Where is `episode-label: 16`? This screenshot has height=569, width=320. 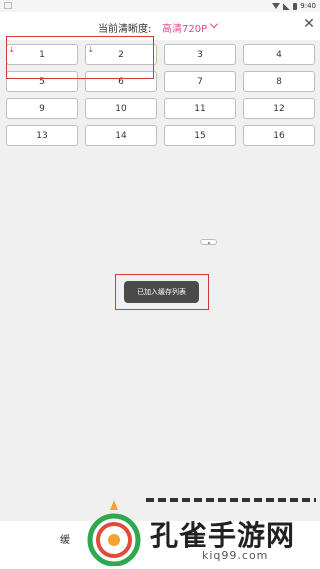 episode-label: 16 is located at coordinates (279, 135).